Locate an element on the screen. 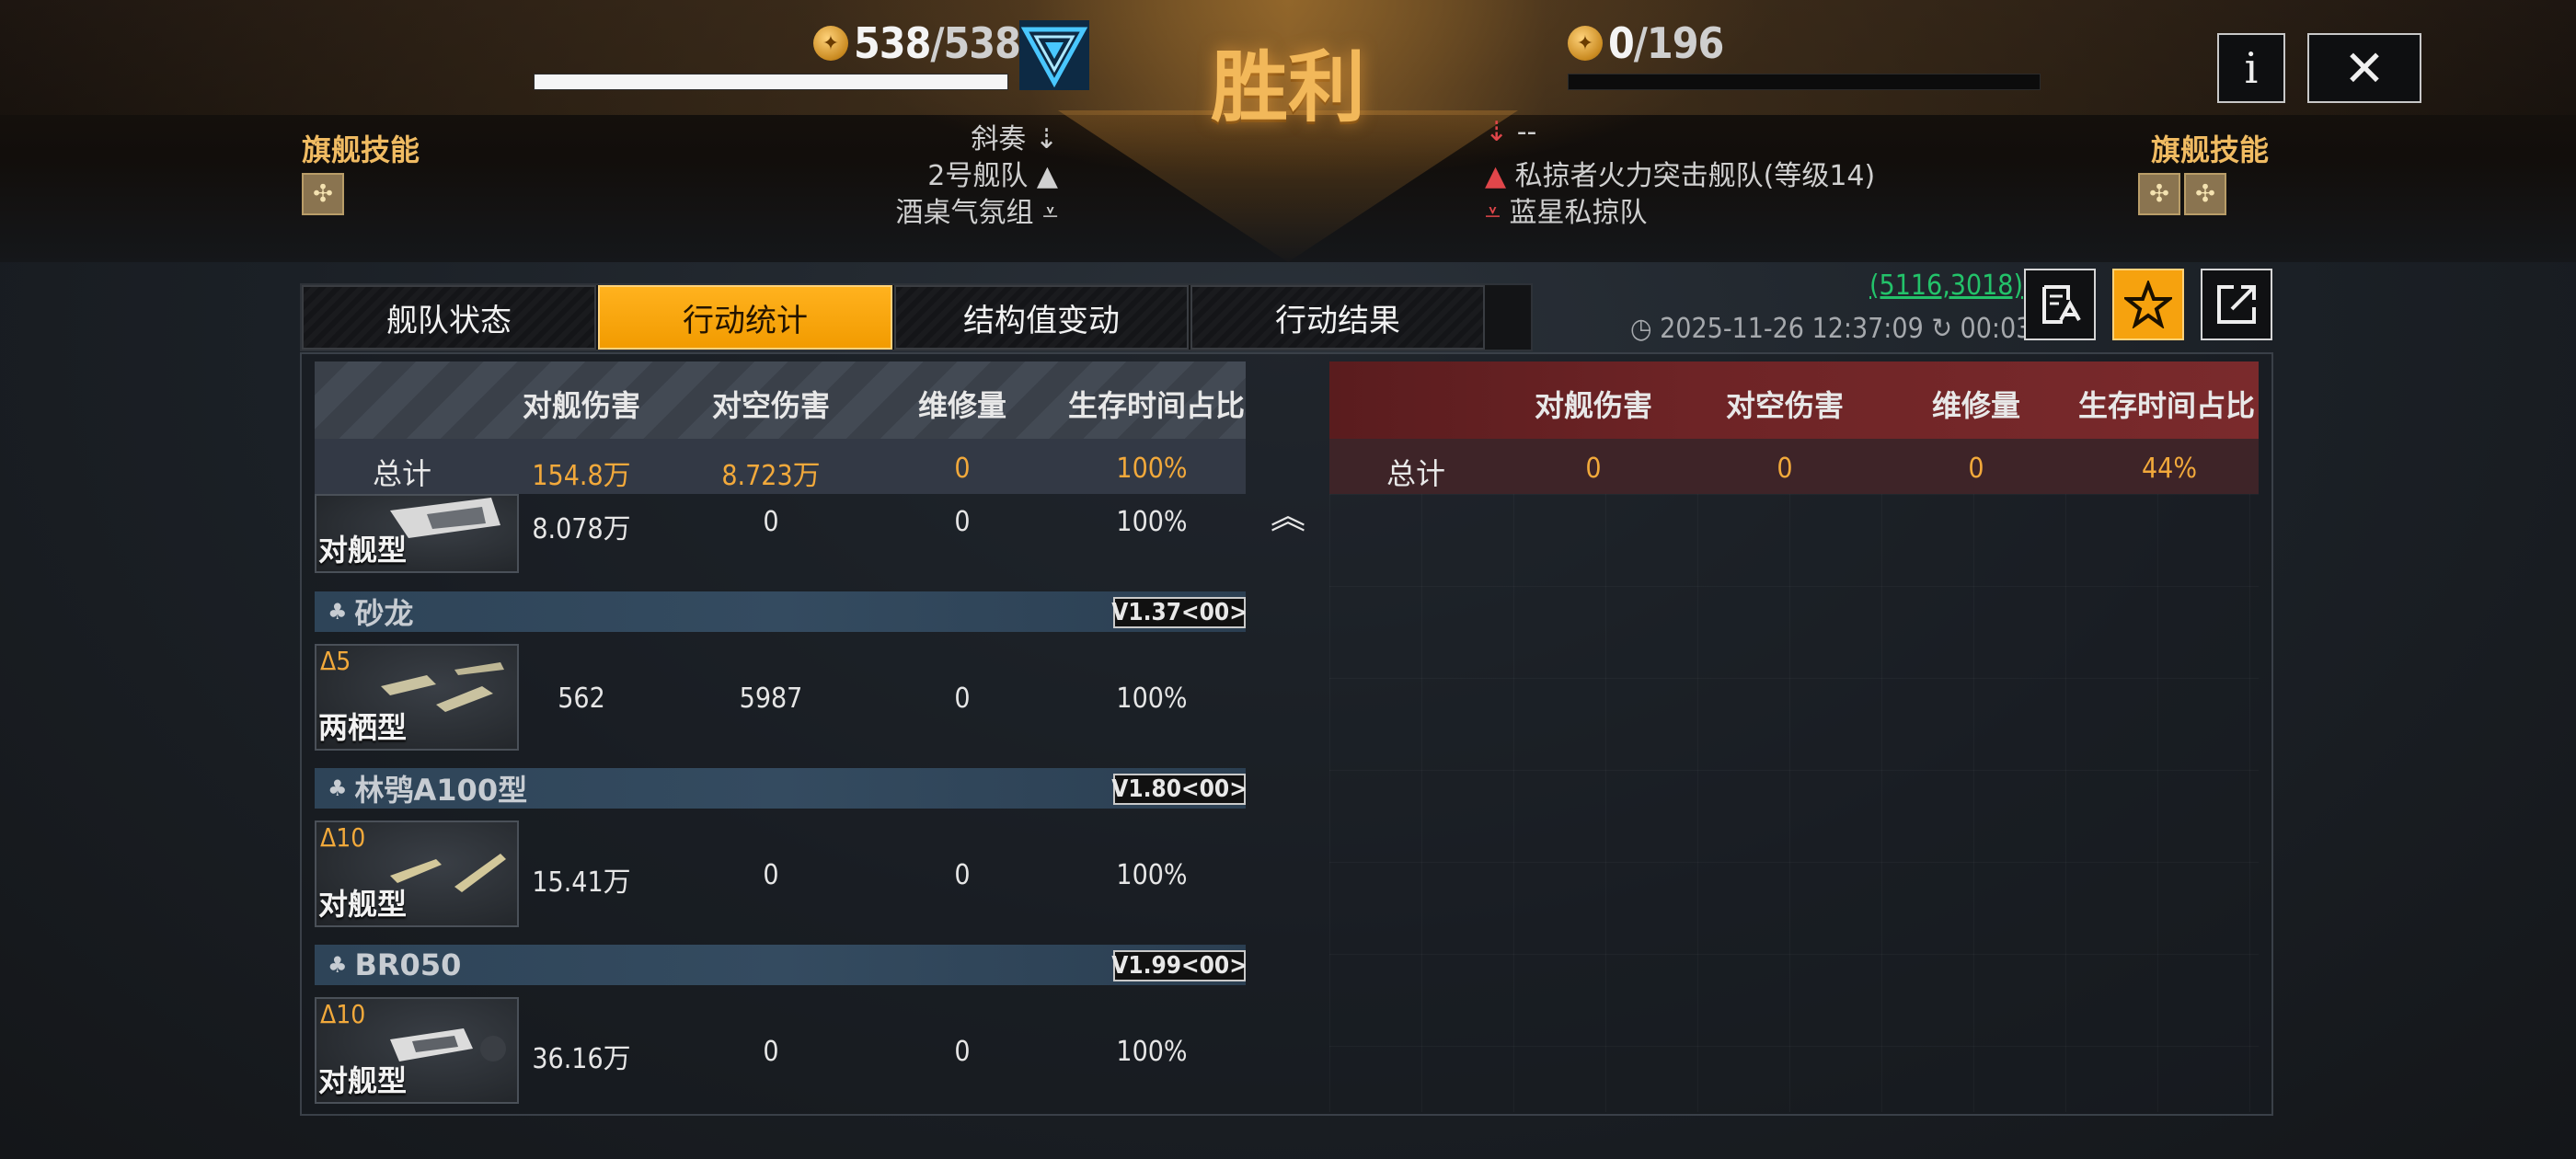 The height and width of the screenshot is (1159, 2576). left-commander-name: 斜奏 is located at coordinates (999, 139).